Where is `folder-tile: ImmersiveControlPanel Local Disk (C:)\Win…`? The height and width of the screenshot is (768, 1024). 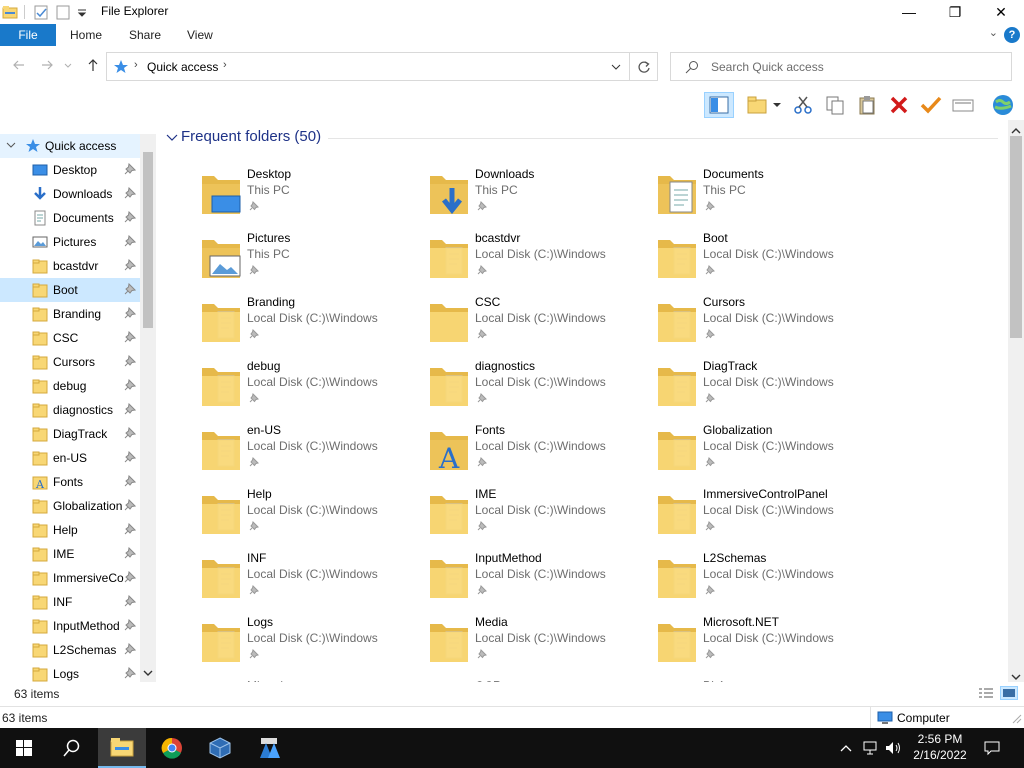
folder-tile: ImmersiveControlPanel Local Disk (C:)\Win… is located at coordinates (730, 516).